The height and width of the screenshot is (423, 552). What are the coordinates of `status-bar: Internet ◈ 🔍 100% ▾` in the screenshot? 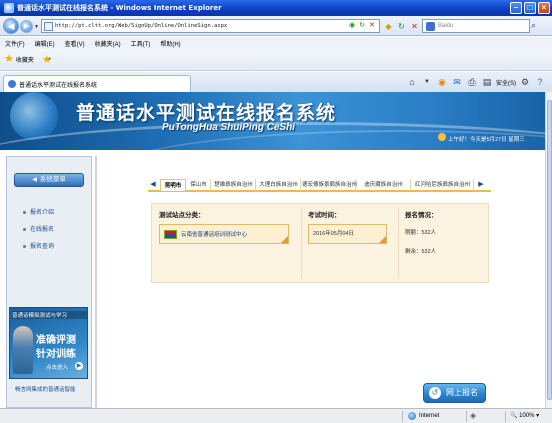 It's located at (276, 415).